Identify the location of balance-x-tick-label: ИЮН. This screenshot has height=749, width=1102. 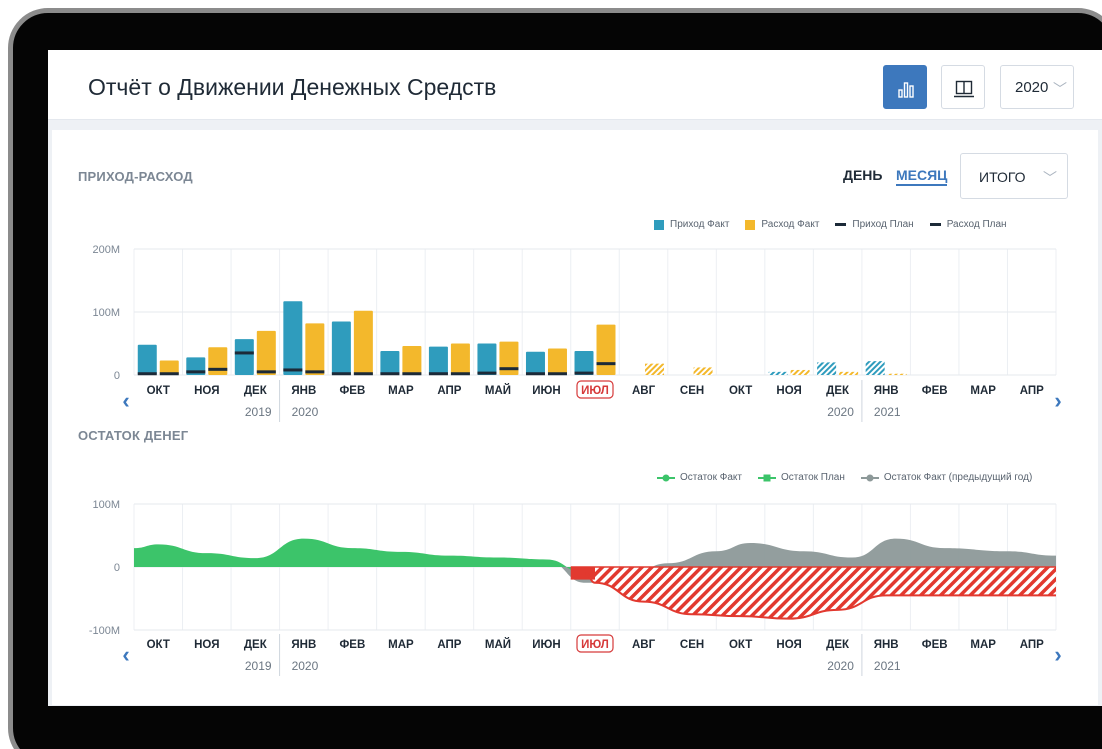
(546, 645).